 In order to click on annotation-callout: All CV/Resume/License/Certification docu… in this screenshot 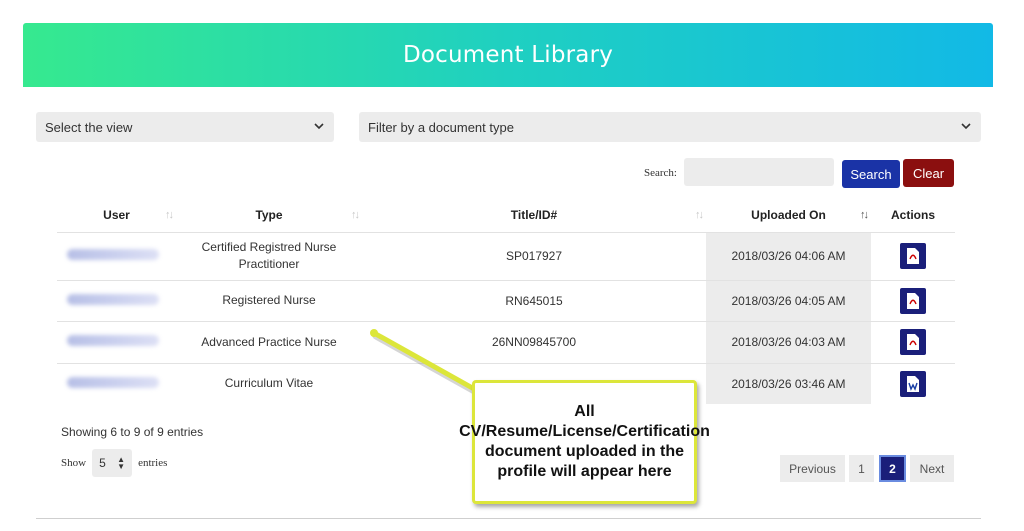, I will do `click(584, 442)`.